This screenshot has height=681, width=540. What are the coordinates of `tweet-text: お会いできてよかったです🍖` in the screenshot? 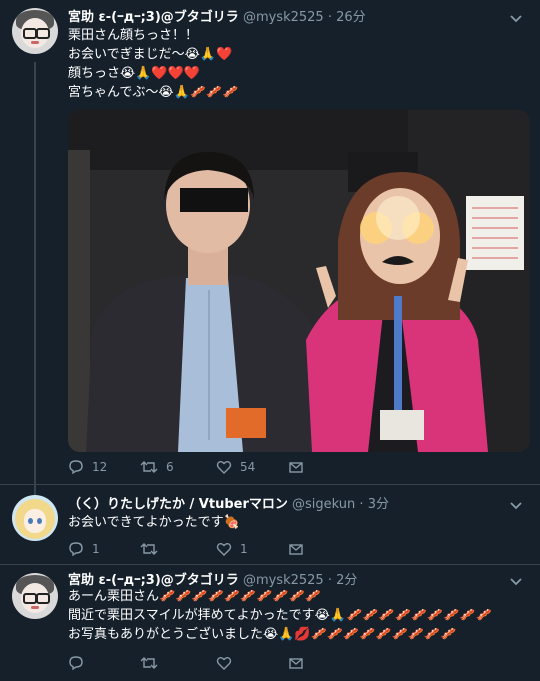 It's located at (154, 522).